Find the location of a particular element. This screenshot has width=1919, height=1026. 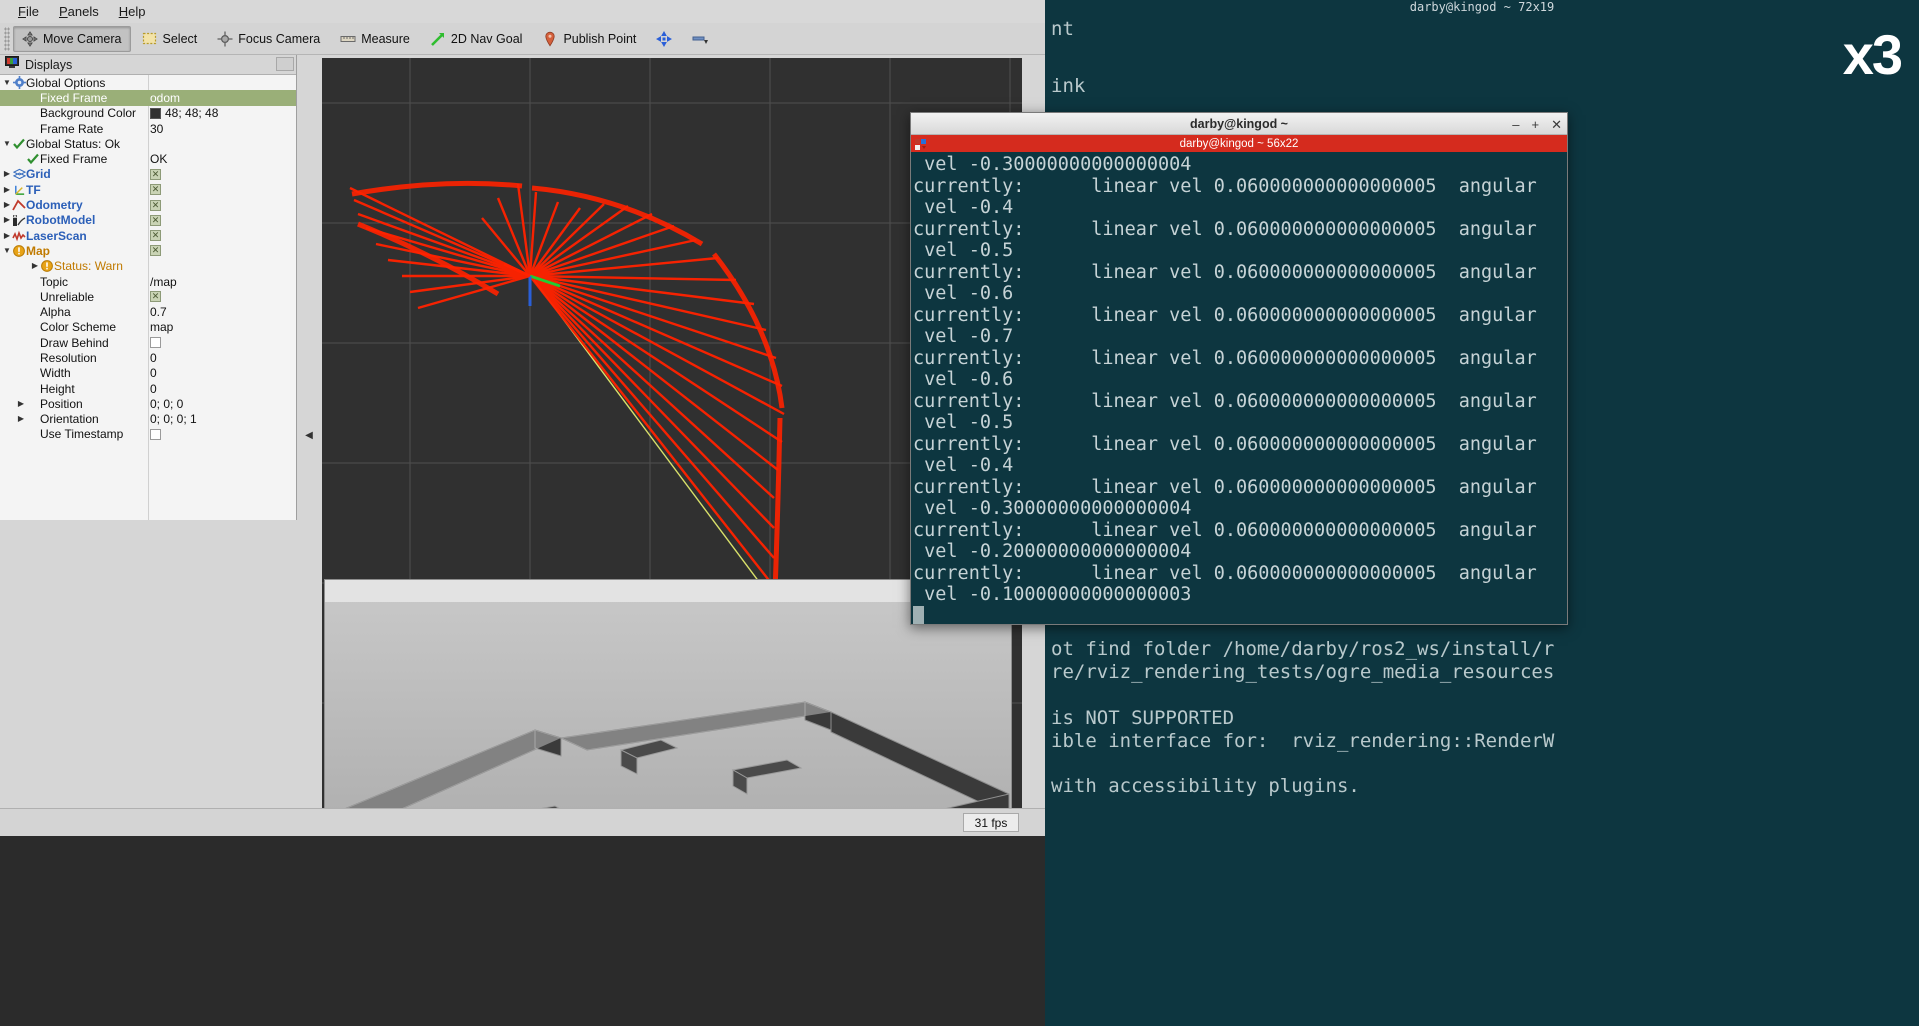

tree-row-height: Height 0 is located at coordinates (148, 388).